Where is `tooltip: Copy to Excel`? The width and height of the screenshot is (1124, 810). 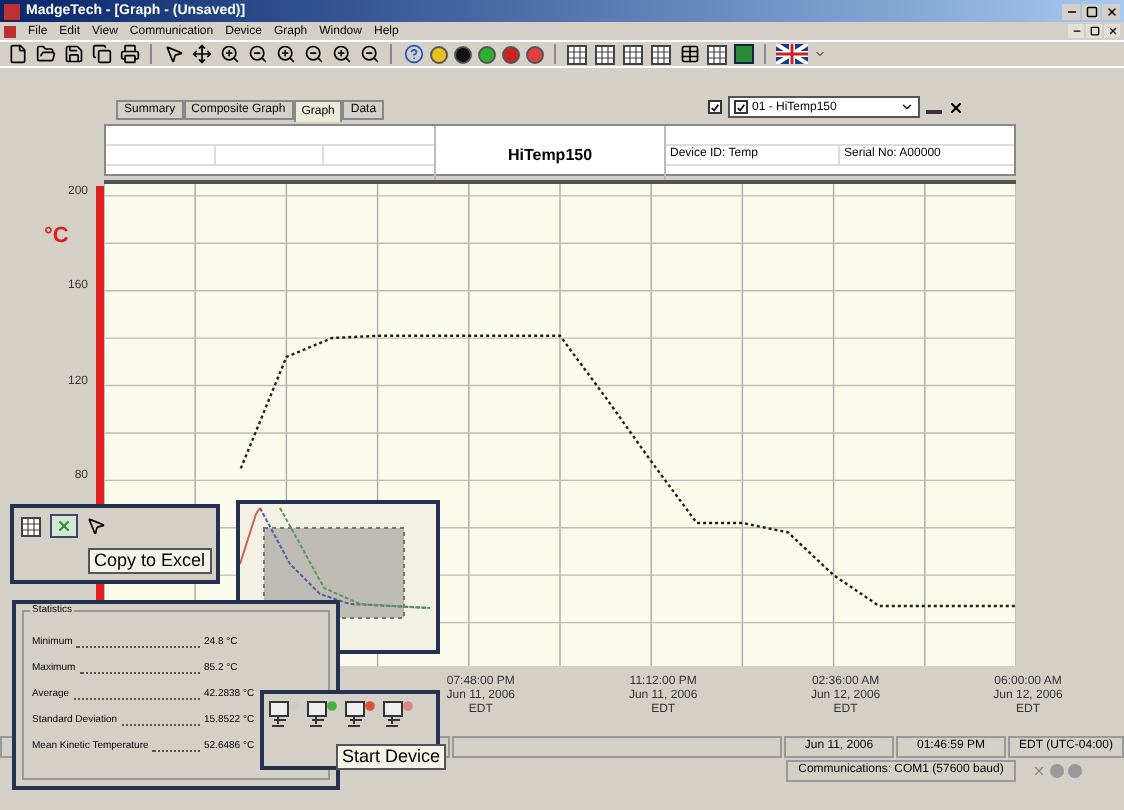 tooltip: Copy to Excel is located at coordinates (150, 561).